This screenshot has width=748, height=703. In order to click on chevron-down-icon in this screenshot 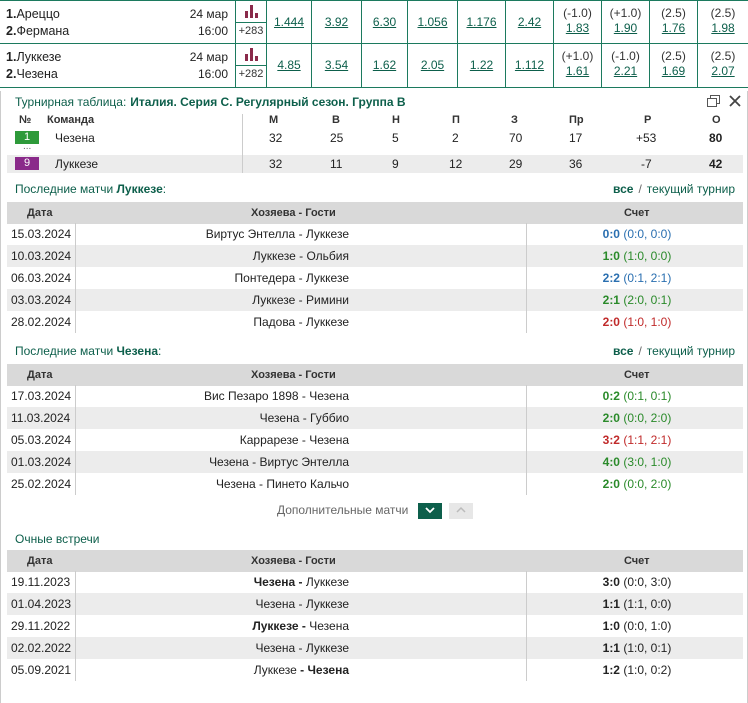, I will do `click(429, 511)`.